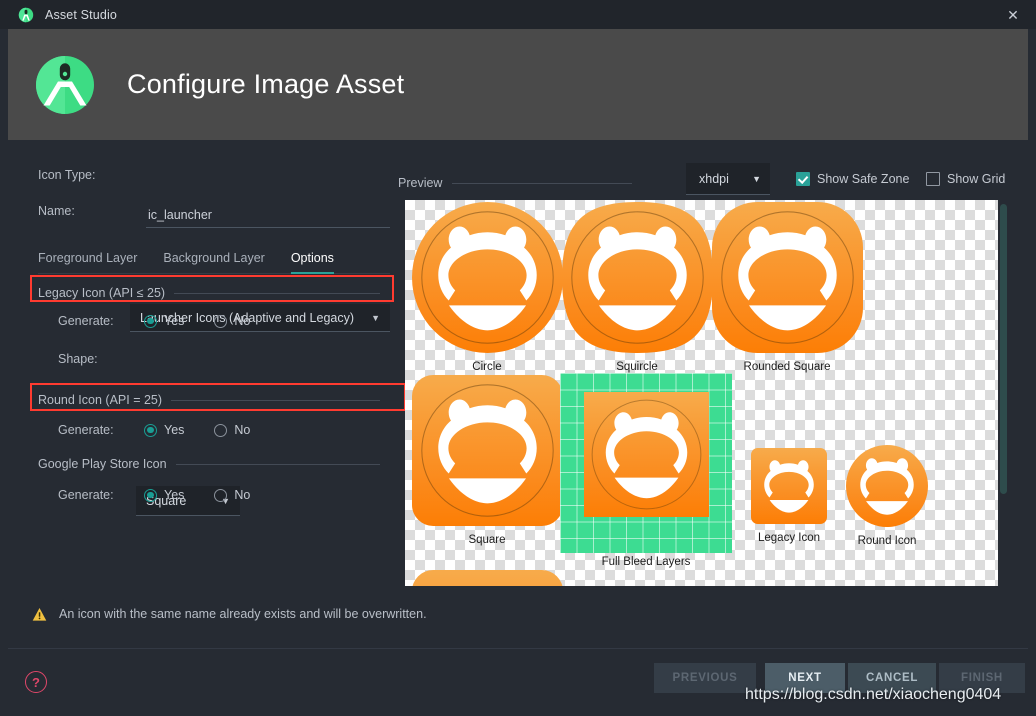 This screenshot has width=1036, height=716. I want to click on preview-rule, so click(542, 183).